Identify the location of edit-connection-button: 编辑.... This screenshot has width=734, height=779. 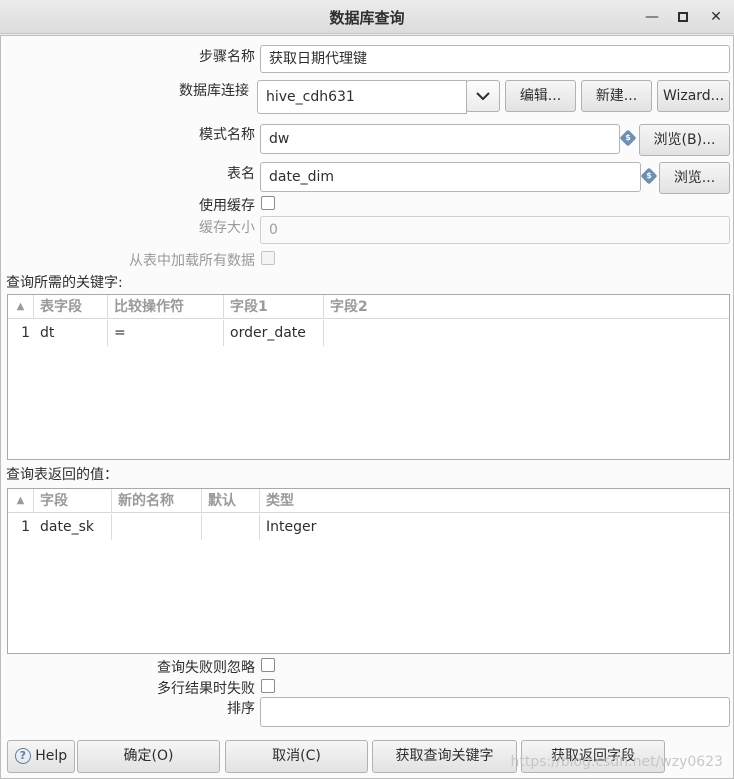
(540, 96).